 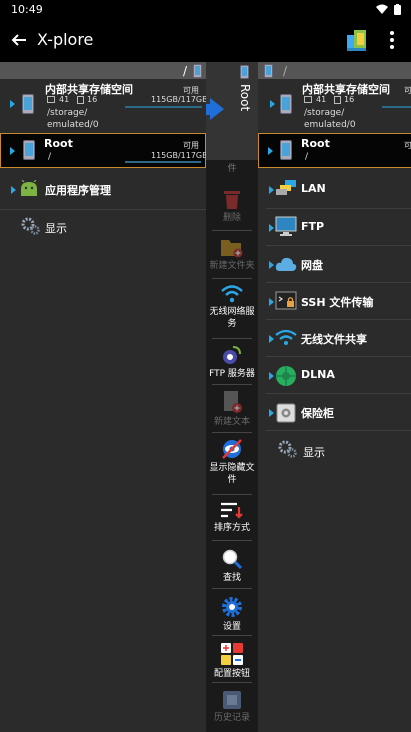 What do you see at coordinates (334, 105) in the screenshot?
I see `right-internal-storage: 内部共享存储空间 可用 41 16 /storage/ emulated/0` at bounding box center [334, 105].